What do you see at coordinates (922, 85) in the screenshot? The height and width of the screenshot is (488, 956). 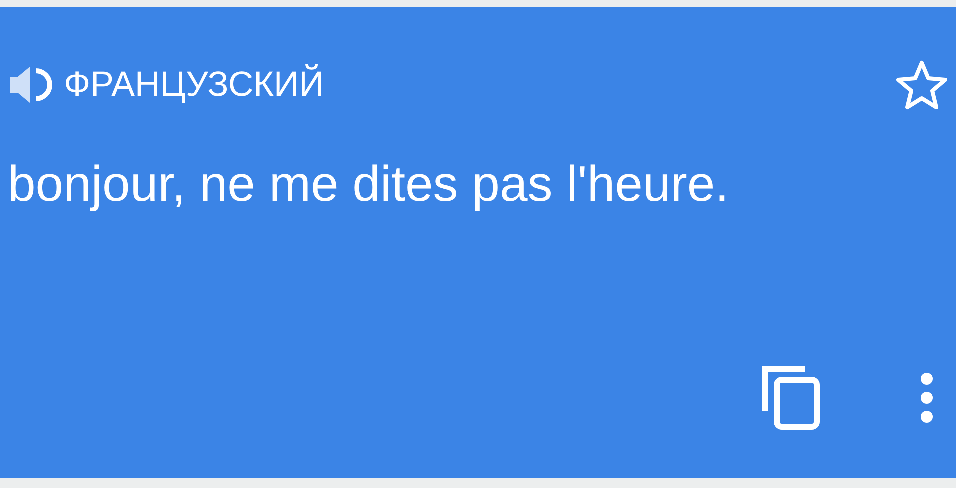 I see `star-icon` at bounding box center [922, 85].